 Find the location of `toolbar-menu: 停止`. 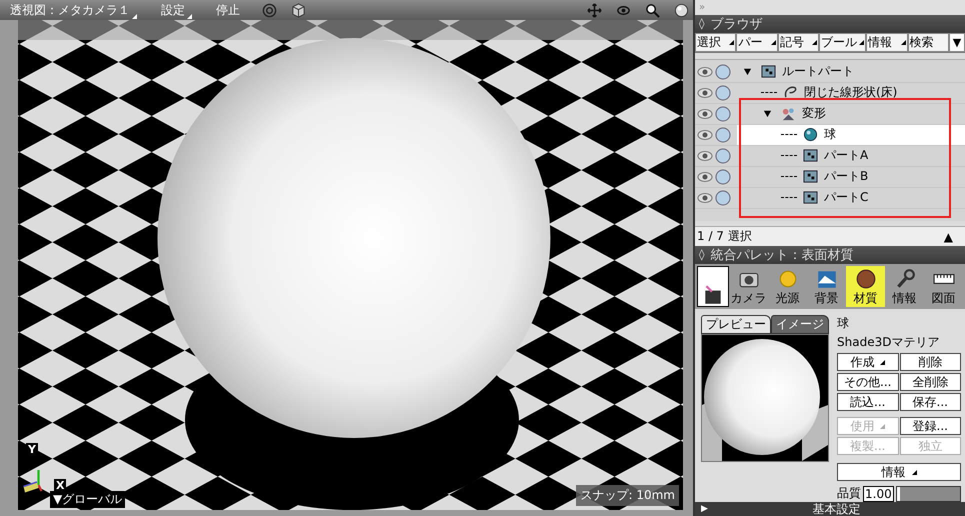

toolbar-menu: 停止 is located at coordinates (231, 10).